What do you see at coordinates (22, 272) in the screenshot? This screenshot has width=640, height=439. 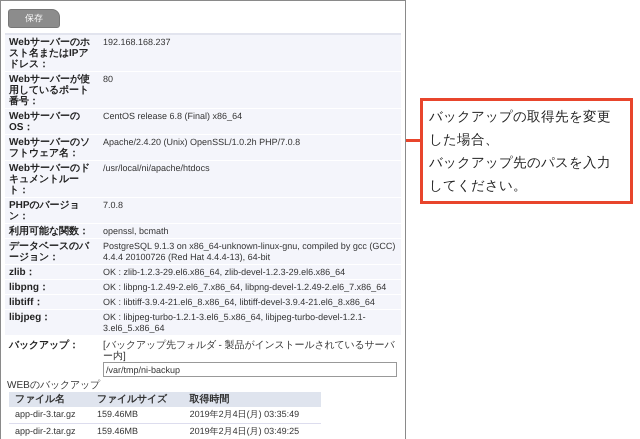 I see `field-label: zlib：` at bounding box center [22, 272].